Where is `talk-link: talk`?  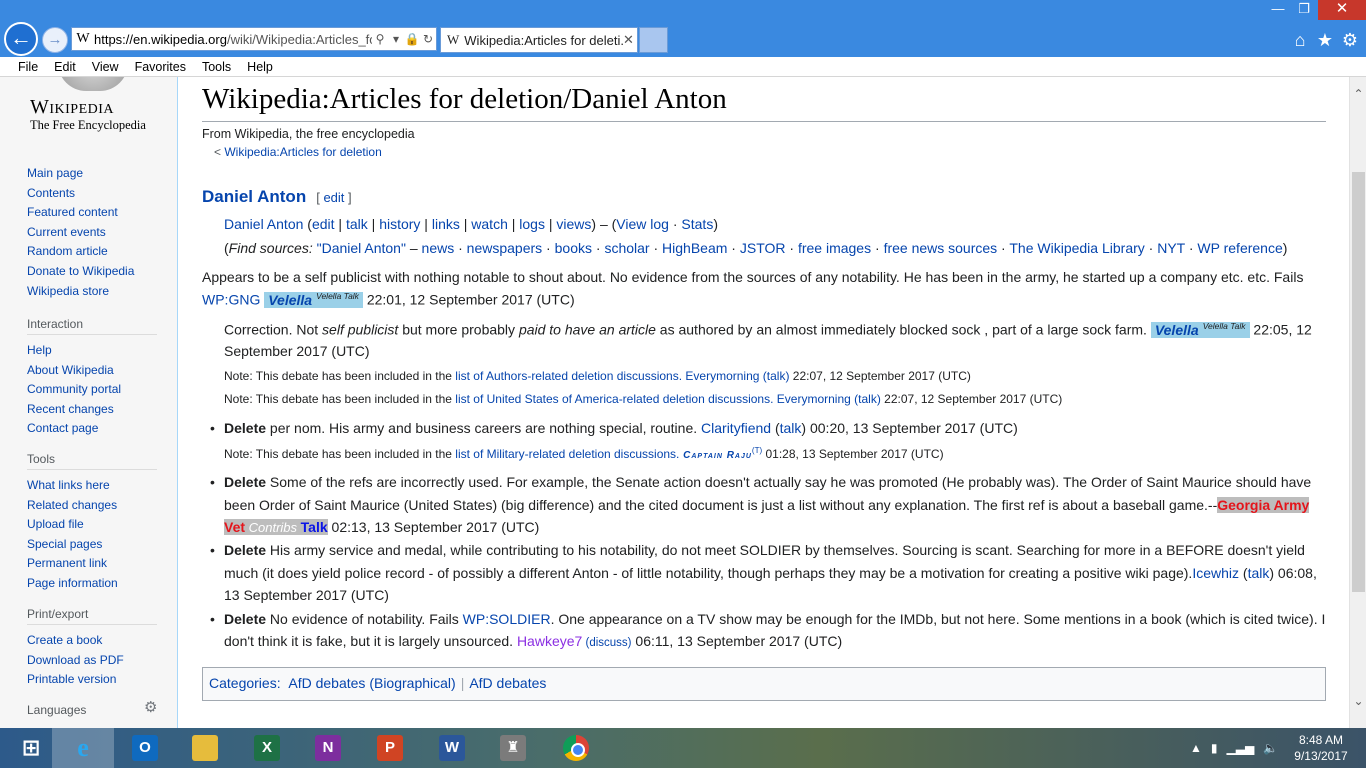 talk-link: talk is located at coordinates (357, 224).